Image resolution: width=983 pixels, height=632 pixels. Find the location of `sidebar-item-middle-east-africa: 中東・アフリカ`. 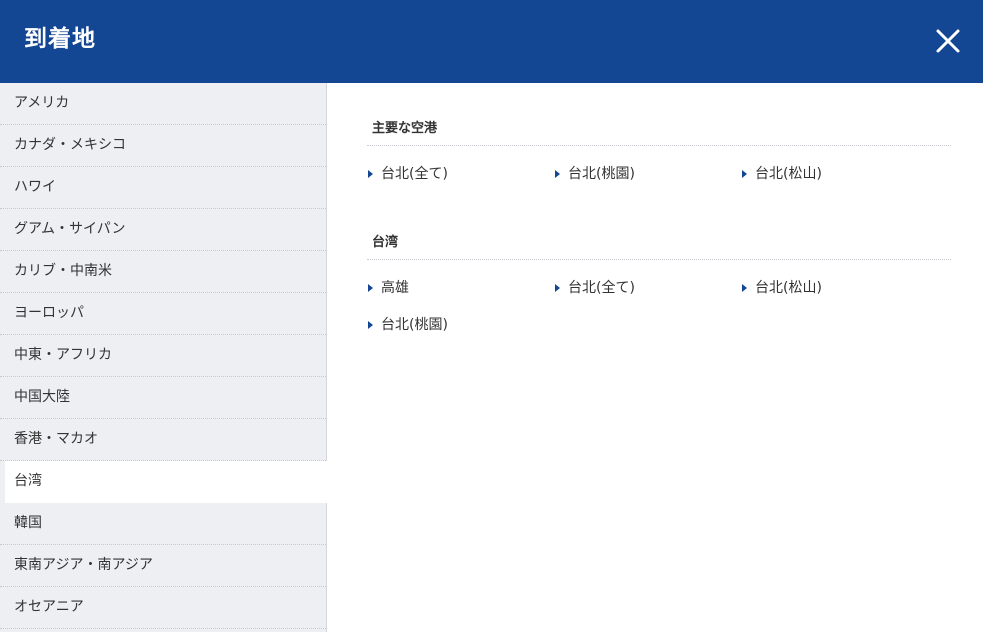

sidebar-item-middle-east-africa: 中東・アフリカ is located at coordinates (163, 356).